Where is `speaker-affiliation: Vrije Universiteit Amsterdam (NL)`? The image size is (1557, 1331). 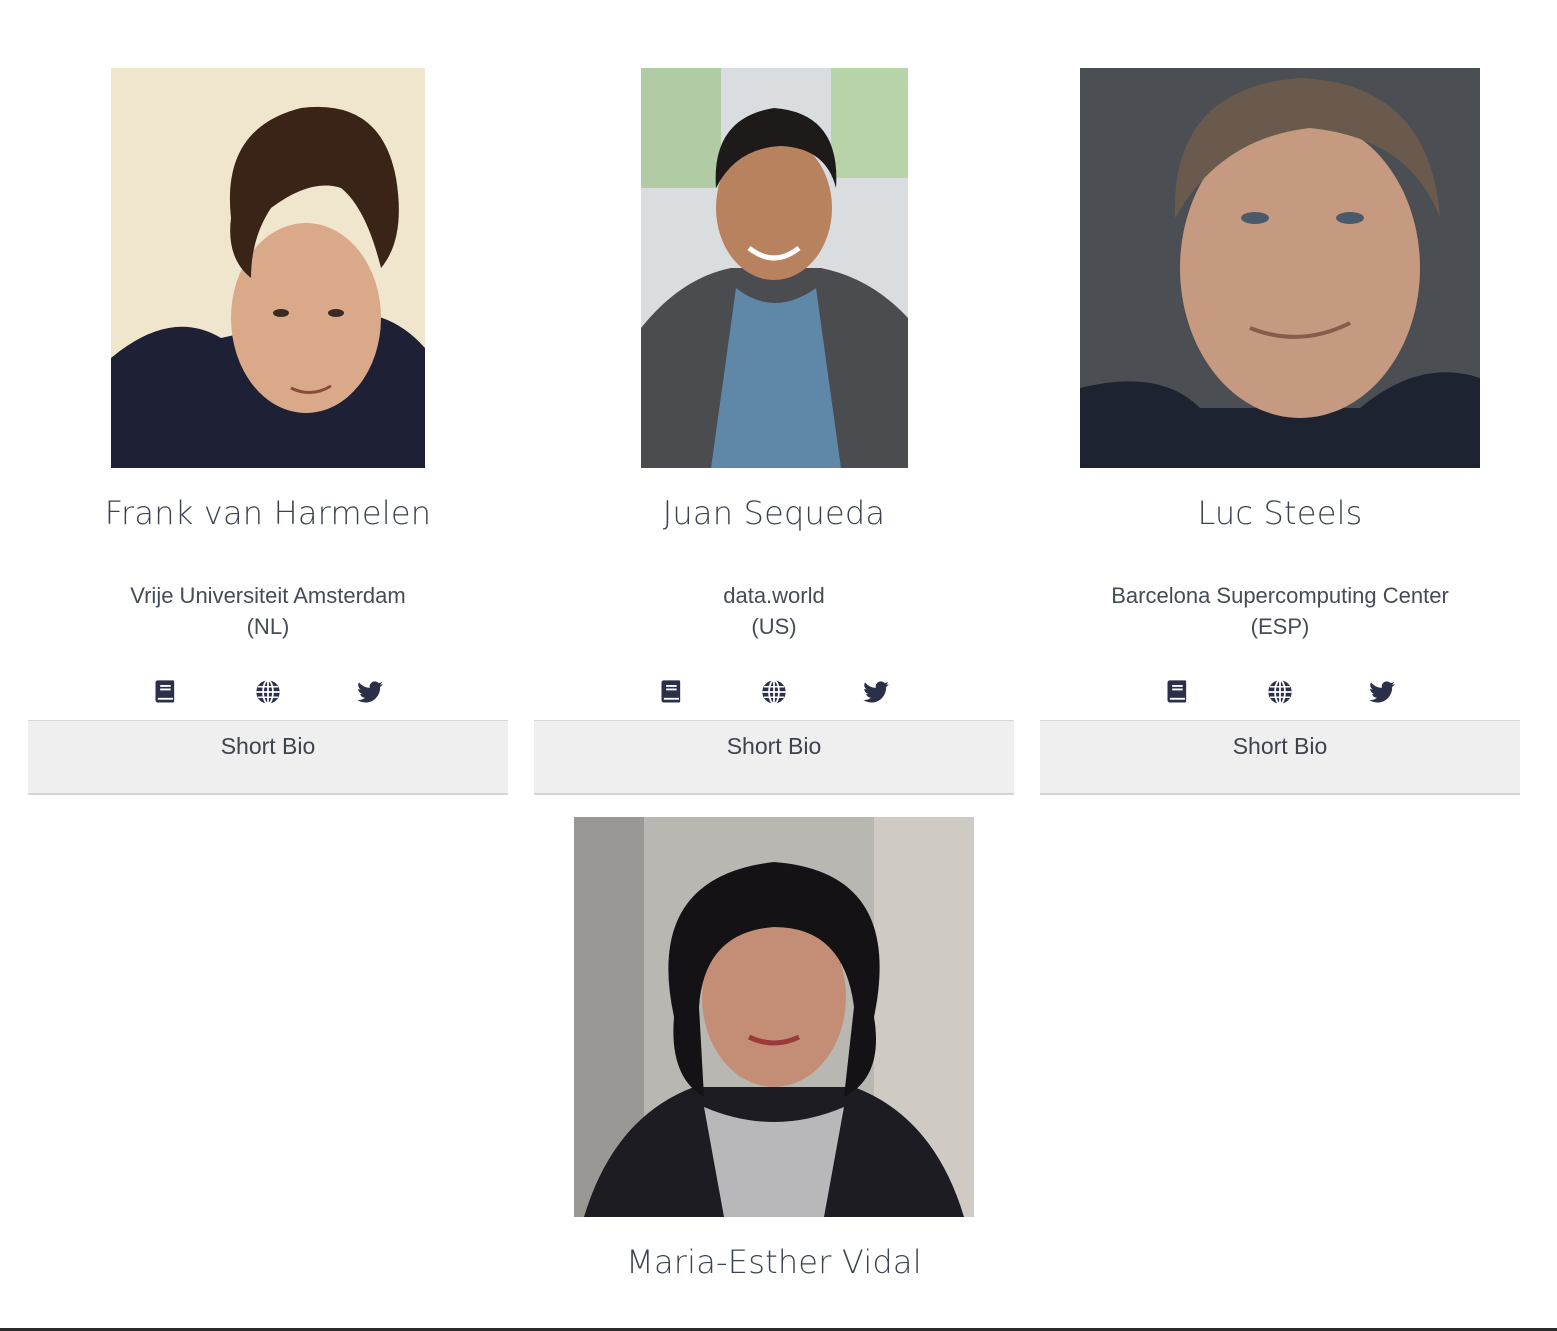 speaker-affiliation: Vrije Universiteit Amsterdam (NL) is located at coordinates (268, 611).